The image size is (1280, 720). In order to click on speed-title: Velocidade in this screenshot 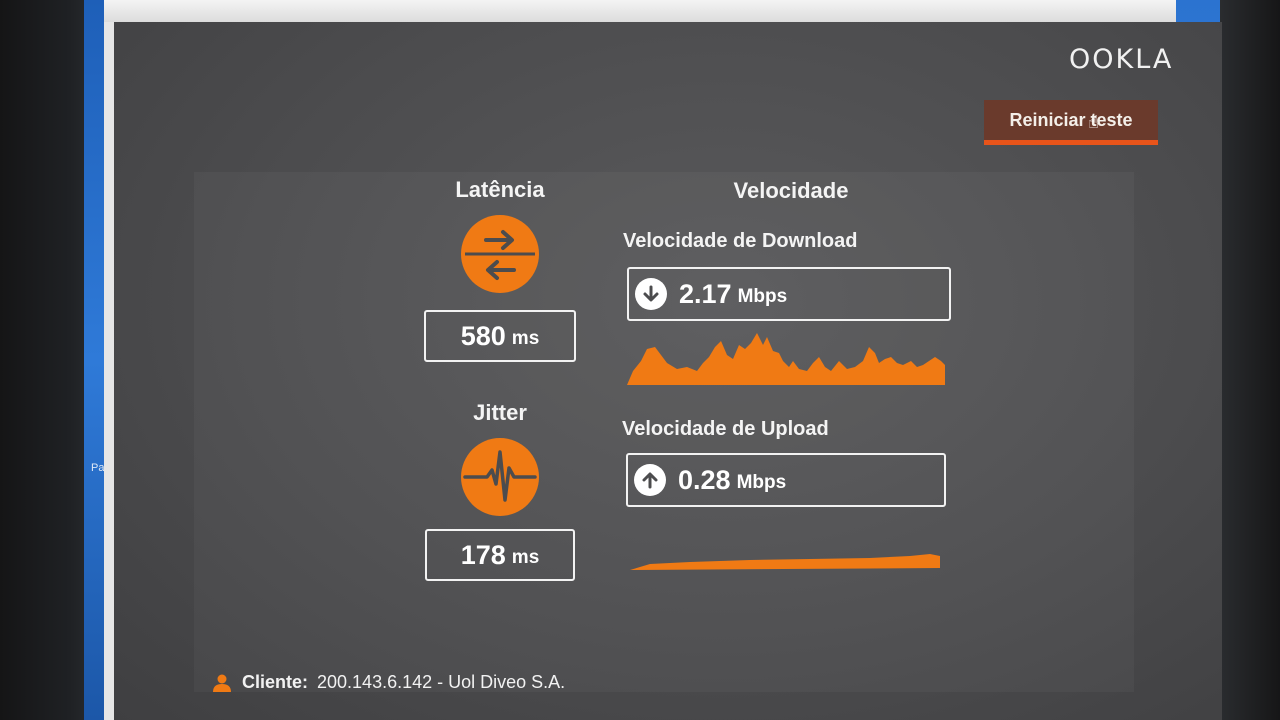, I will do `click(791, 190)`.